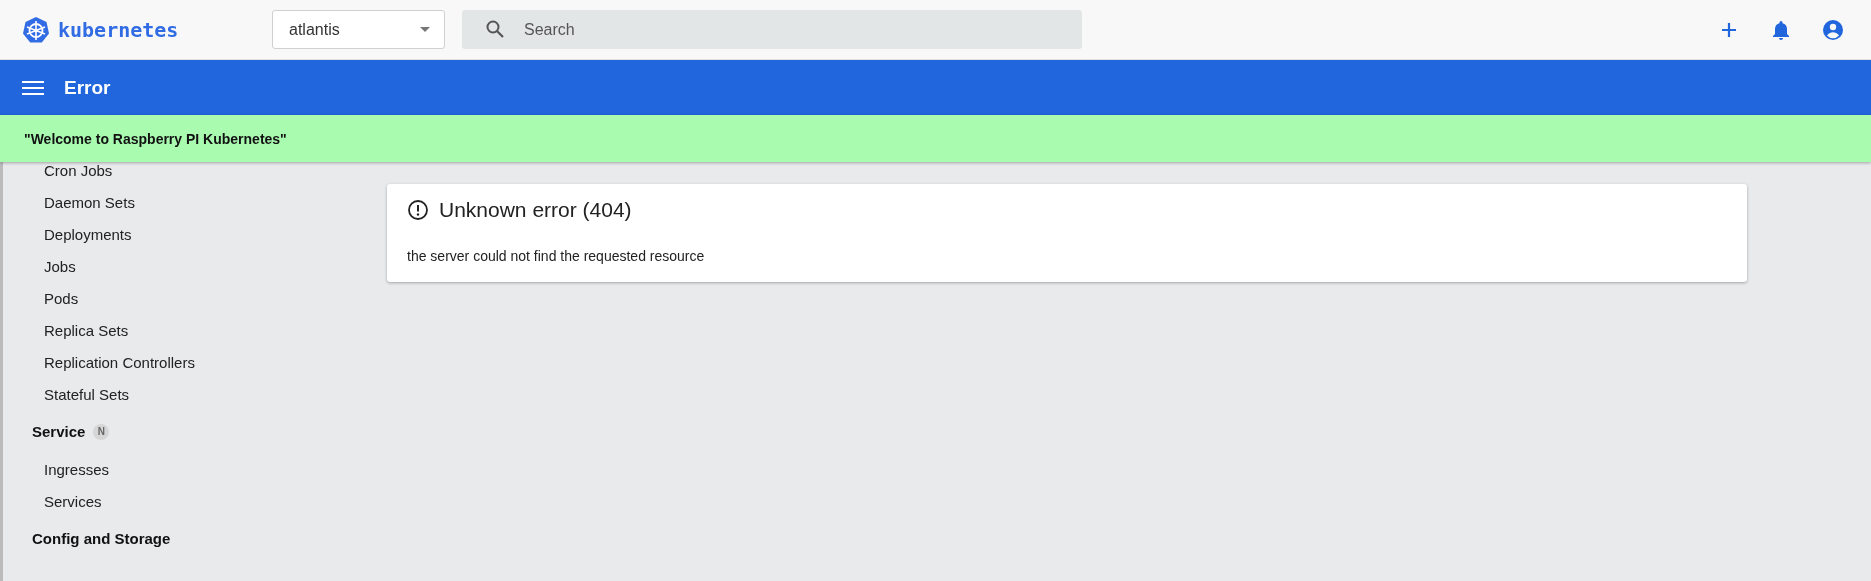 The height and width of the screenshot is (581, 1871). Describe the element at coordinates (59, 431) in the screenshot. I see `sidebar-section: Service` at that location.